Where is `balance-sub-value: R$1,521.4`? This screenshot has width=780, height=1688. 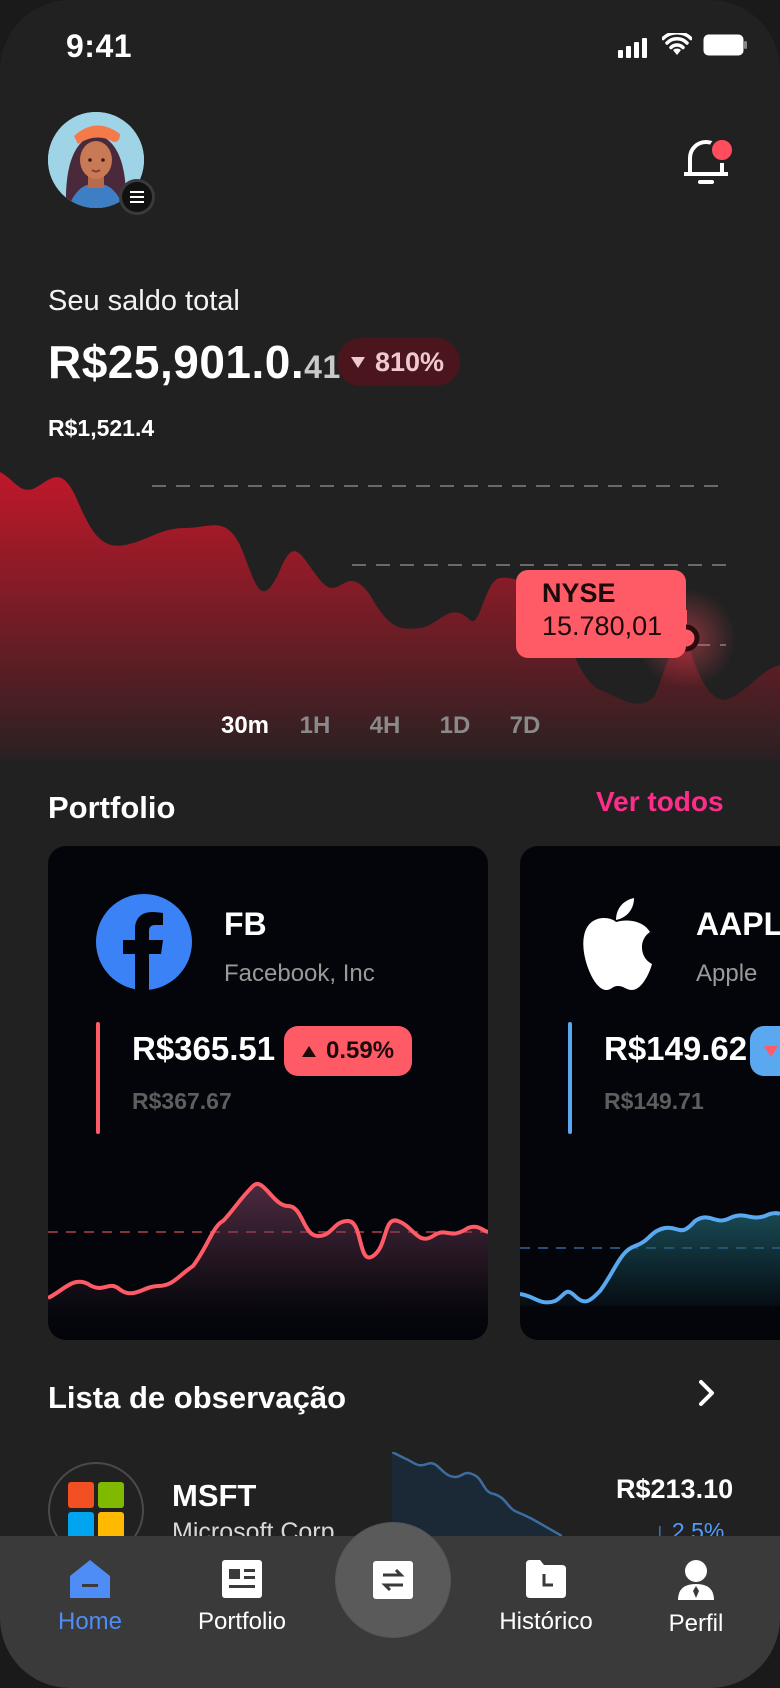
balance-sub-value: R$1,521.4 is located at coordinates (101, 428).